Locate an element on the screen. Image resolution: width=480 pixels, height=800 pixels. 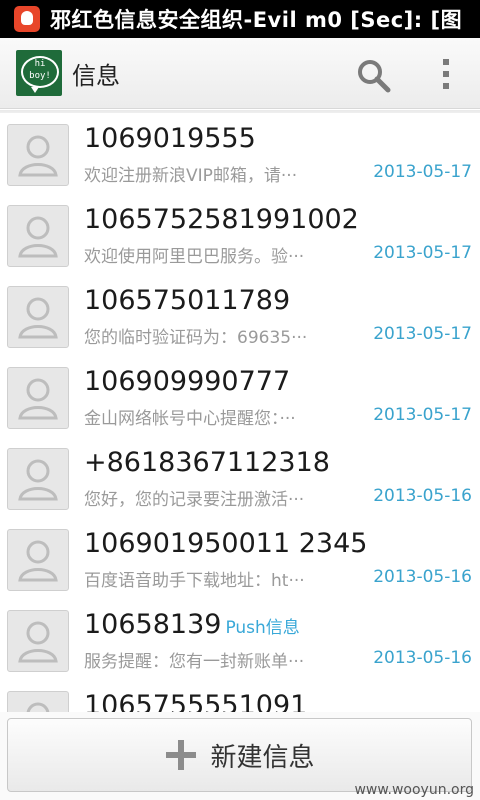
sender-number-text: 1069019555 is located at coordinates (170, 138).